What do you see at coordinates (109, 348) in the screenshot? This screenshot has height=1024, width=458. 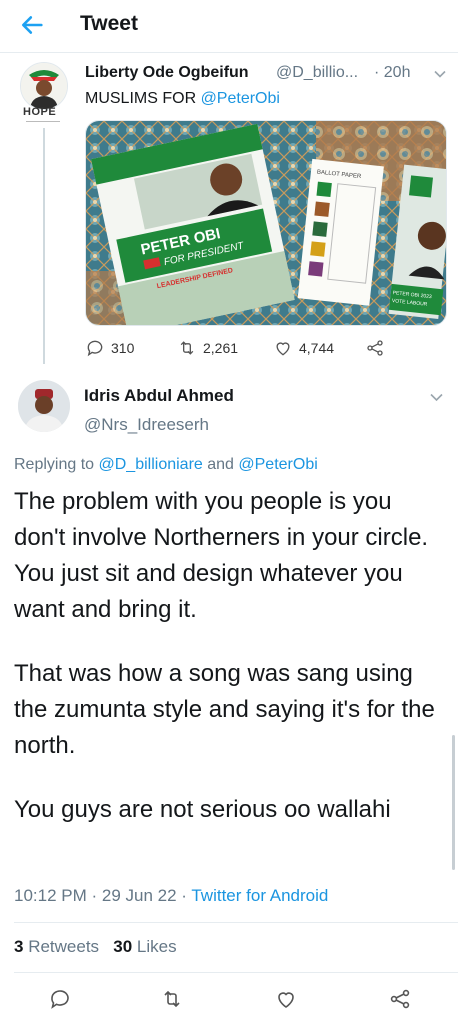 I see `reply-button: 310` at bounding box center [109, 348].